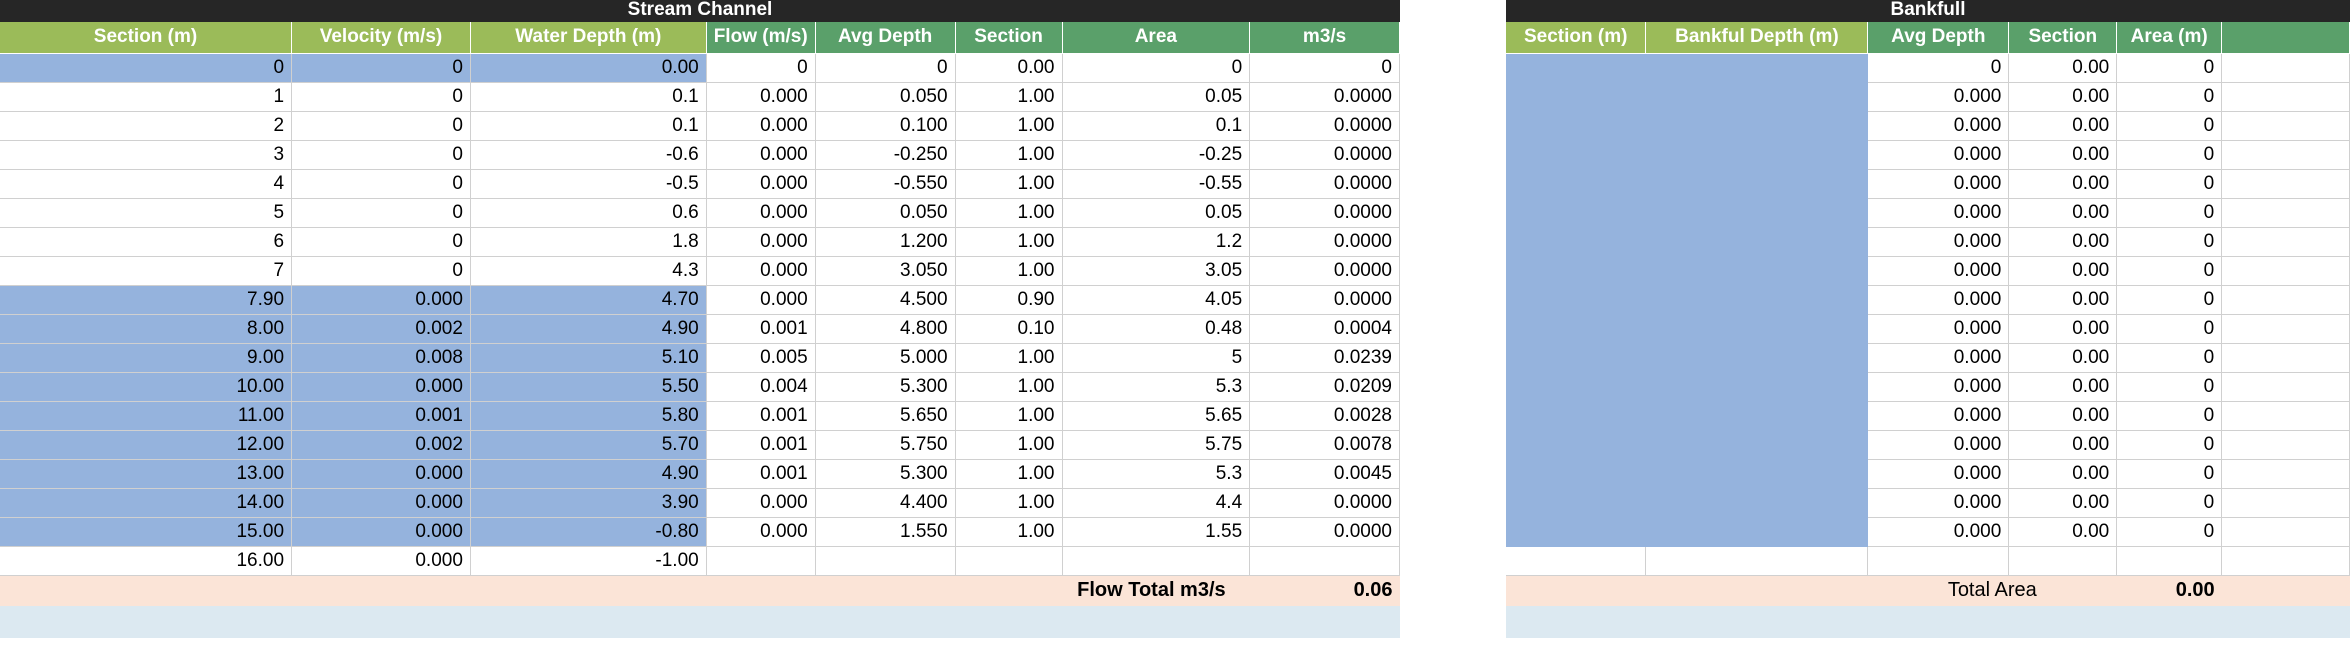  What do you see at coordinates (885, 416) in the screenshot?
I see `data-cell: 5.650` at bounding box center [885, 416].